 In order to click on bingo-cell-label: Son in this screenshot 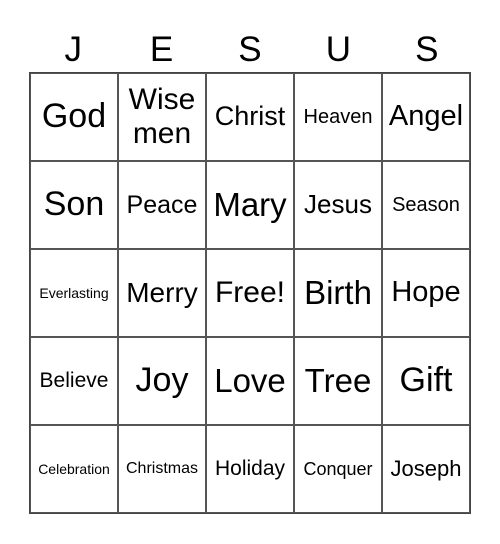, I will do `click(74, 204)`.